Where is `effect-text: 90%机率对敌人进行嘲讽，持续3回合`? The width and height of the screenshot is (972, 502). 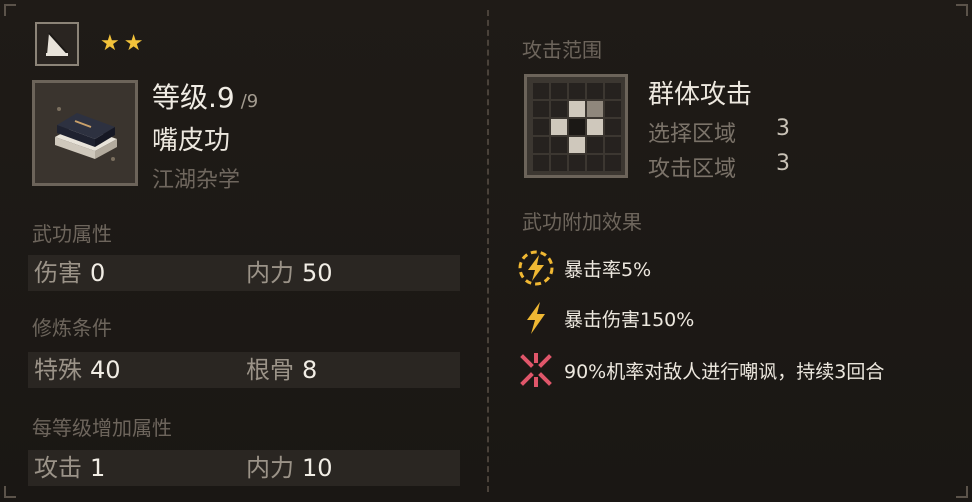 effect-text: 90%机率对敌人进行嘲讽，持续3回合 is located at coordinates (724, 371).